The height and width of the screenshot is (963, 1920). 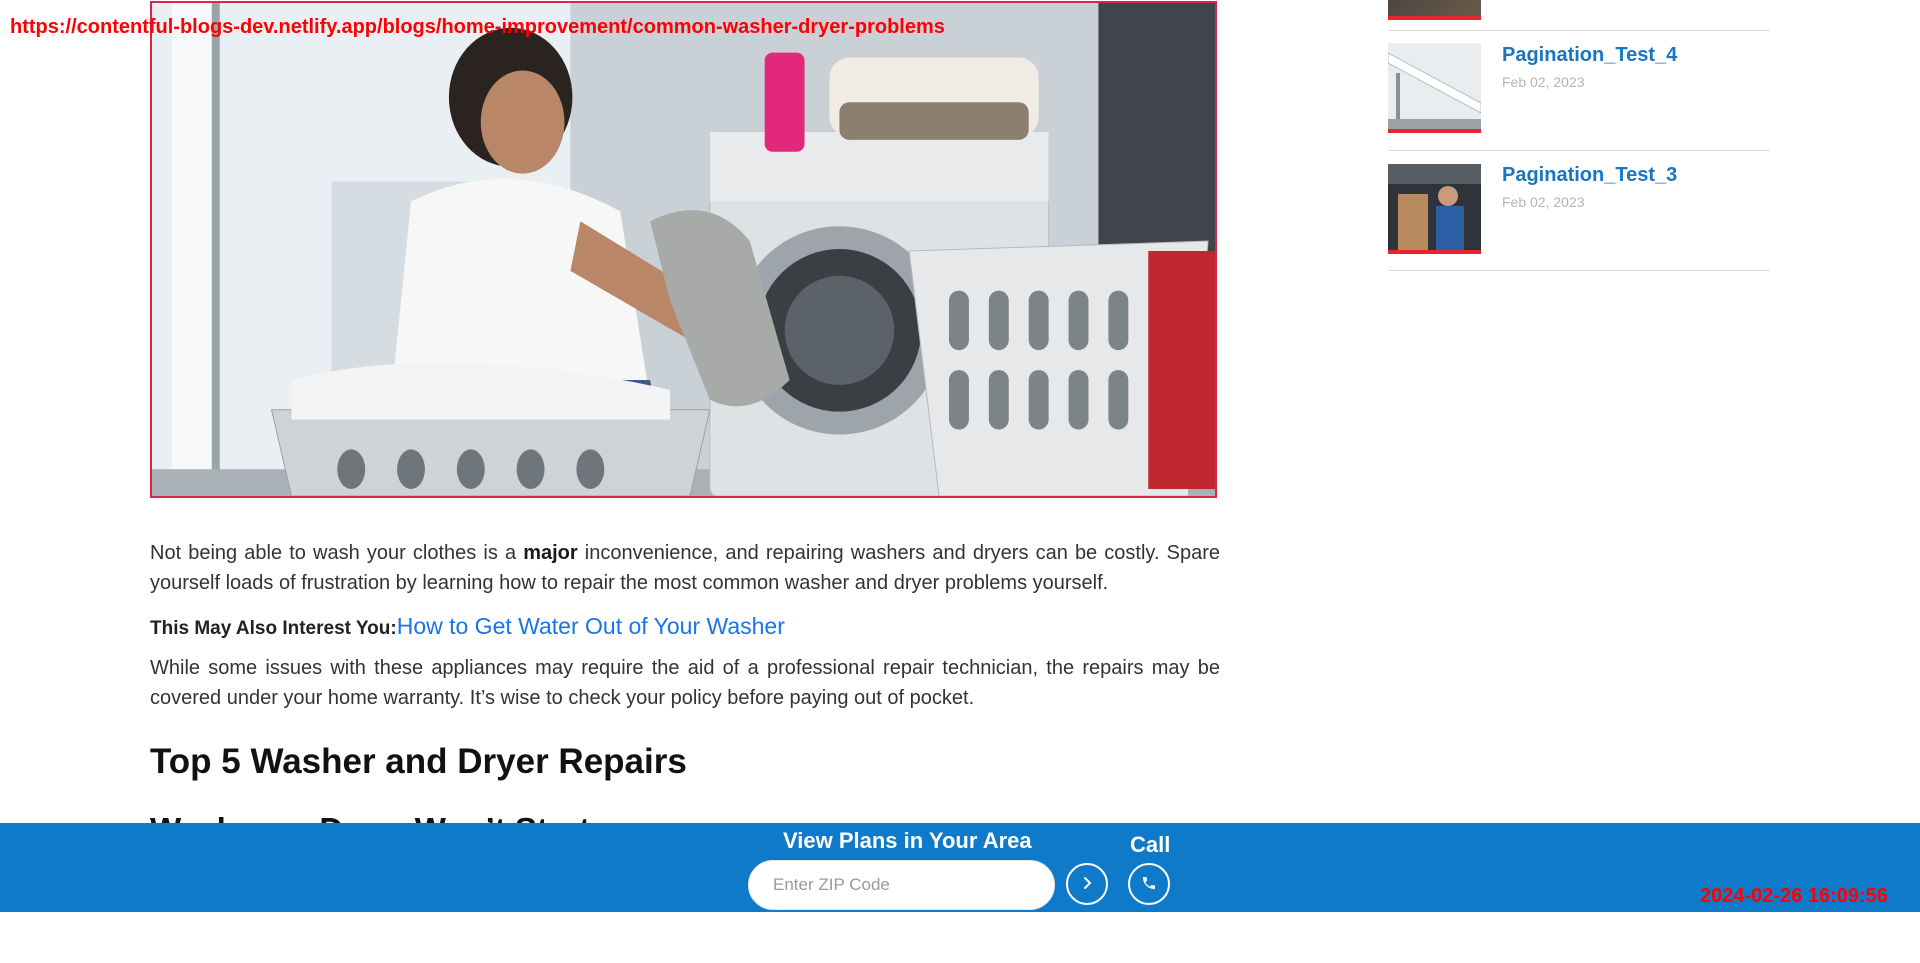 I want to click on call-button, so click(x=1149, y=884).